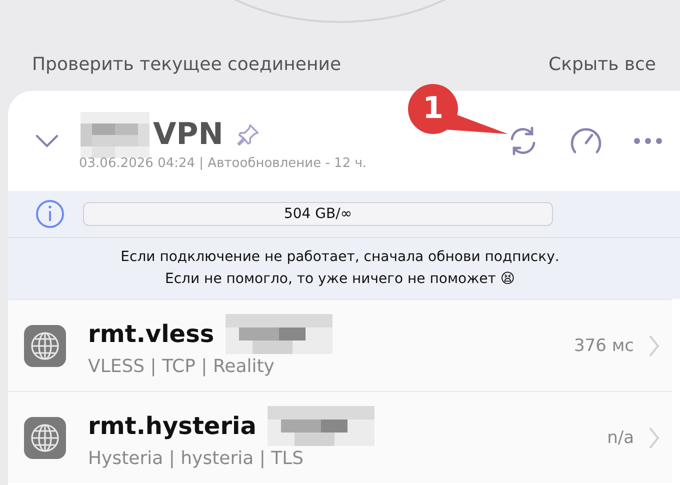 This screenshot has width=680, height=485. What do you see at coordinates (318, 214) in the screenshot?
I see `usage-bar: 504 GB/∞` at bounding box center [318, 214].